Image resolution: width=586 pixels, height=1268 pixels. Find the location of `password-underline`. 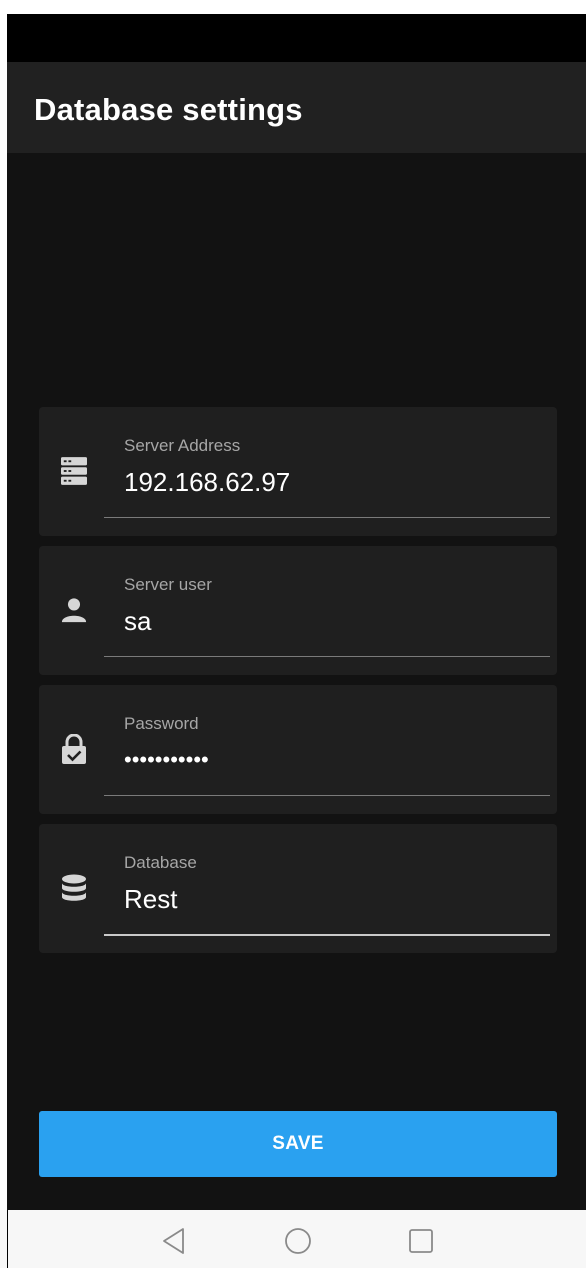

password-underline is located at coordinates (327, 795).